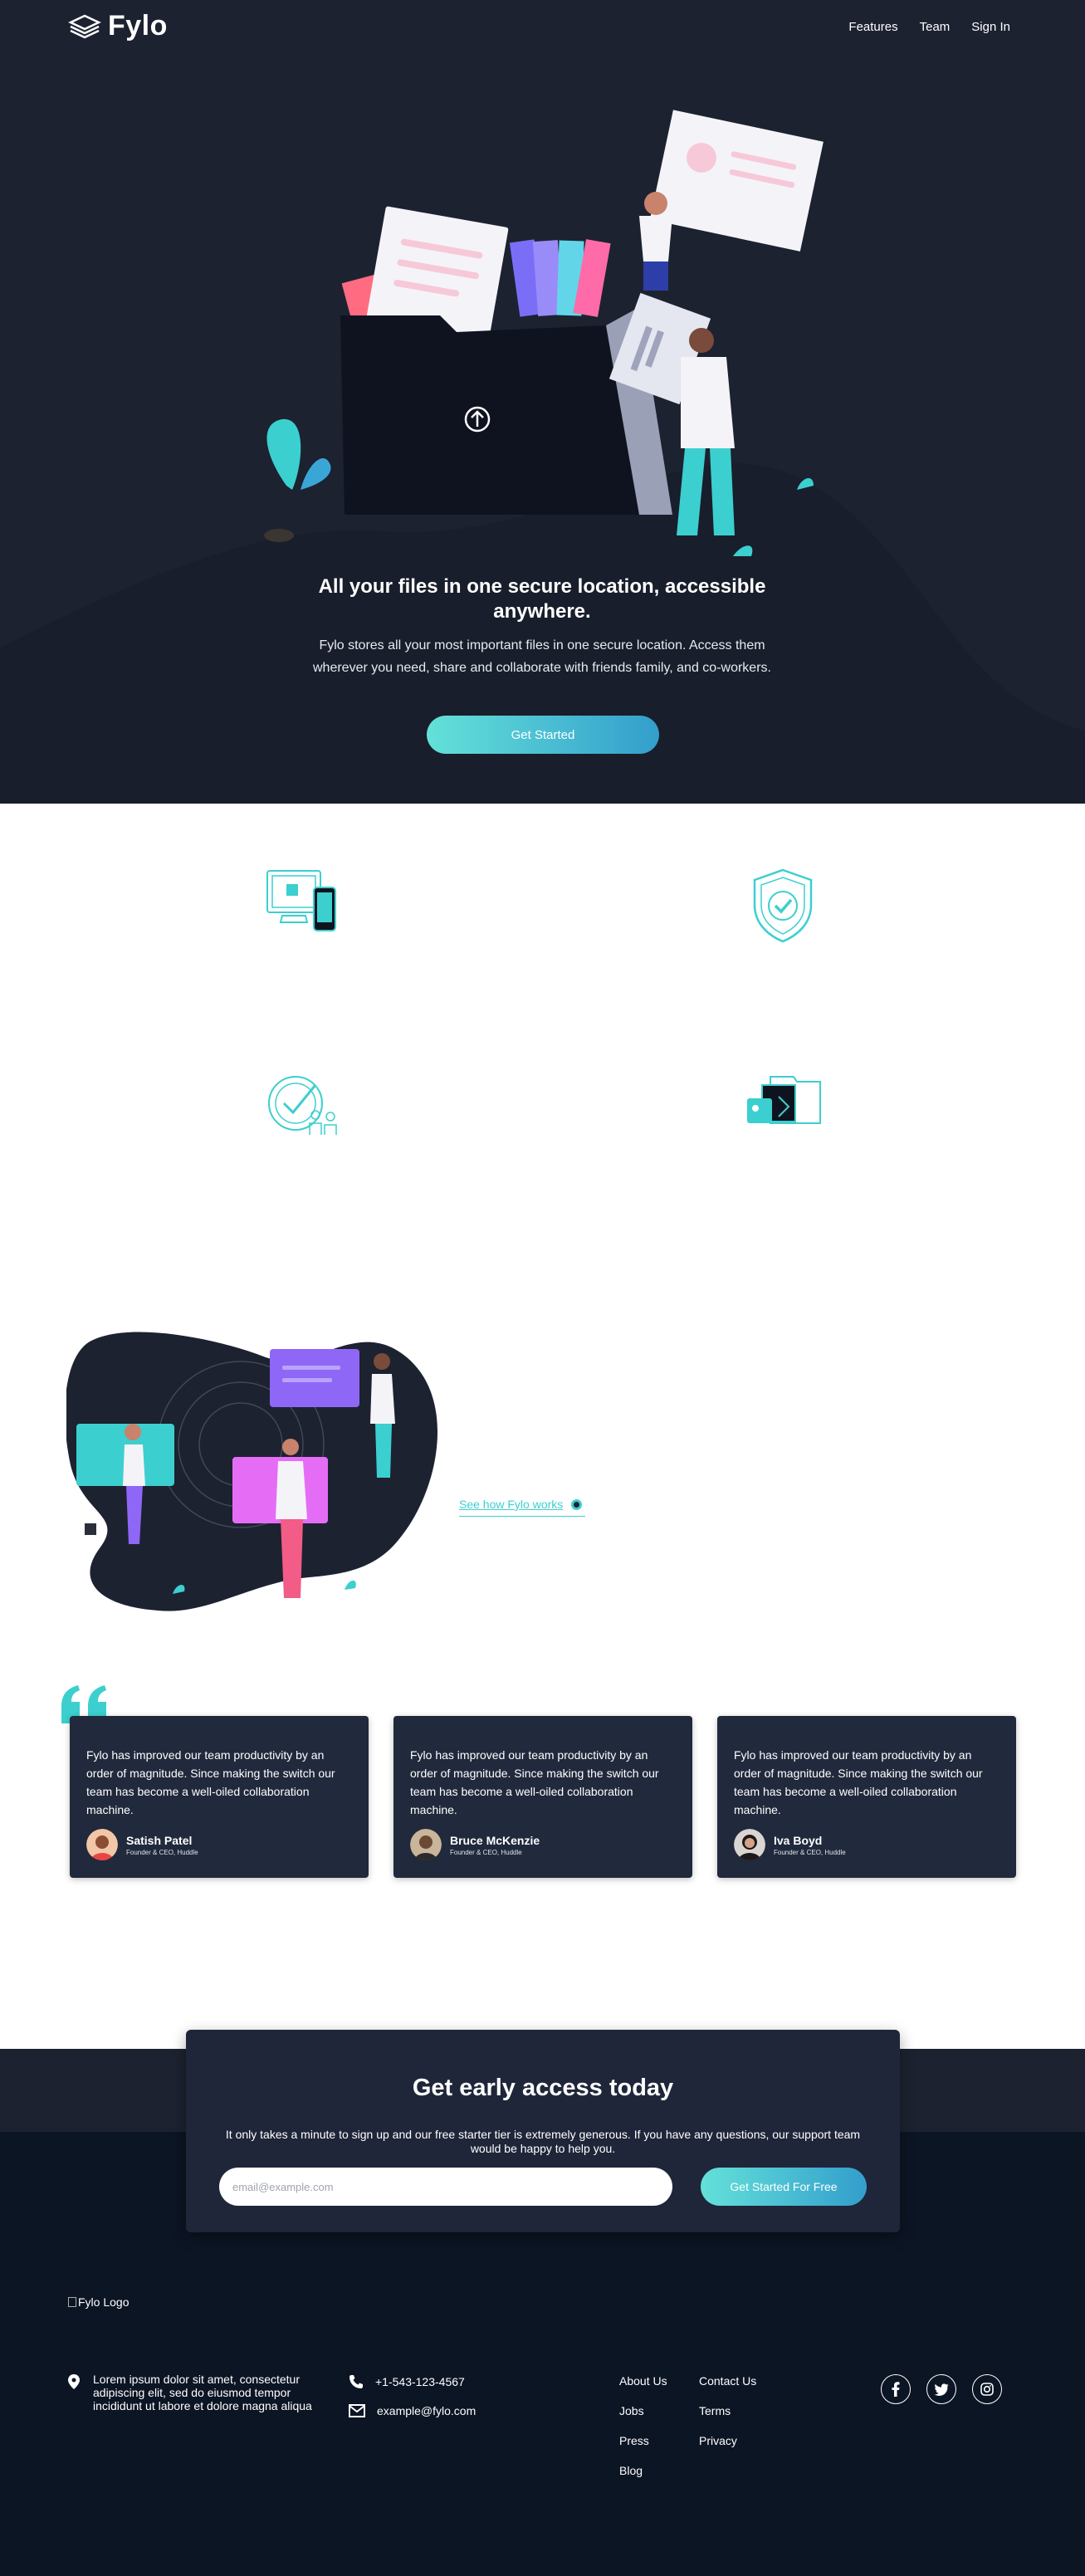 The width and height of the screenshot is (1085, 2576). Describe the element at coordinates (867, 1844) in the screenshot. I see `testimonial-author: Iva Boyd Founder & CEO, Huddle` at that location.